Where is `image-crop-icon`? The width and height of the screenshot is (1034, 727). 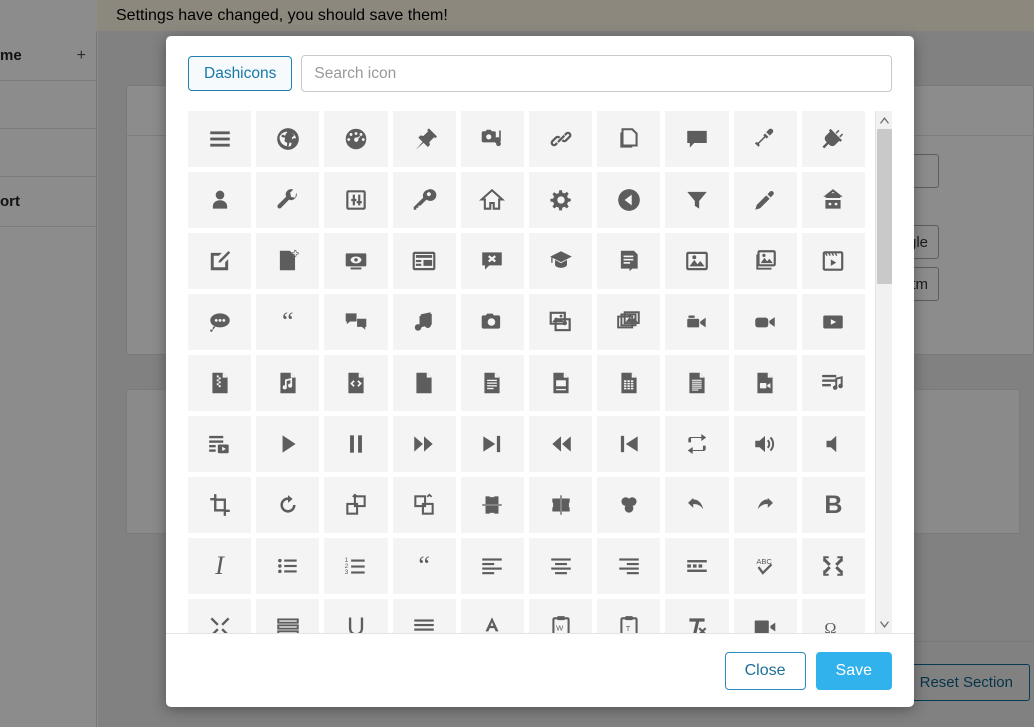 image-crop-icon is located at coordinates (220, 505).